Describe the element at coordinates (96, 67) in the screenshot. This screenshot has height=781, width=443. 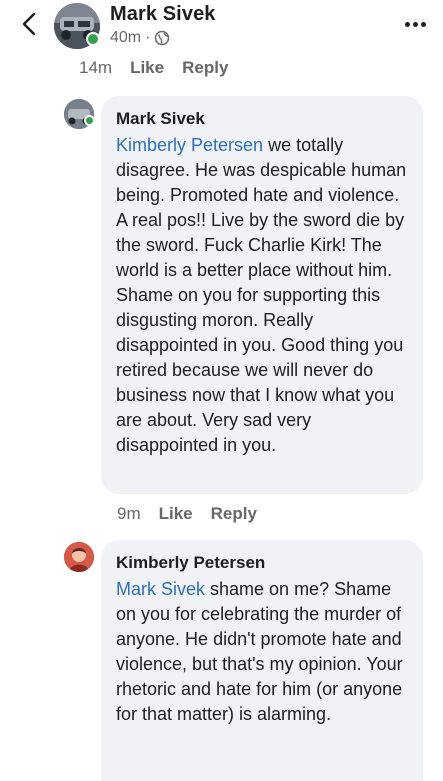
I see `comment-time: 14m` at that location.